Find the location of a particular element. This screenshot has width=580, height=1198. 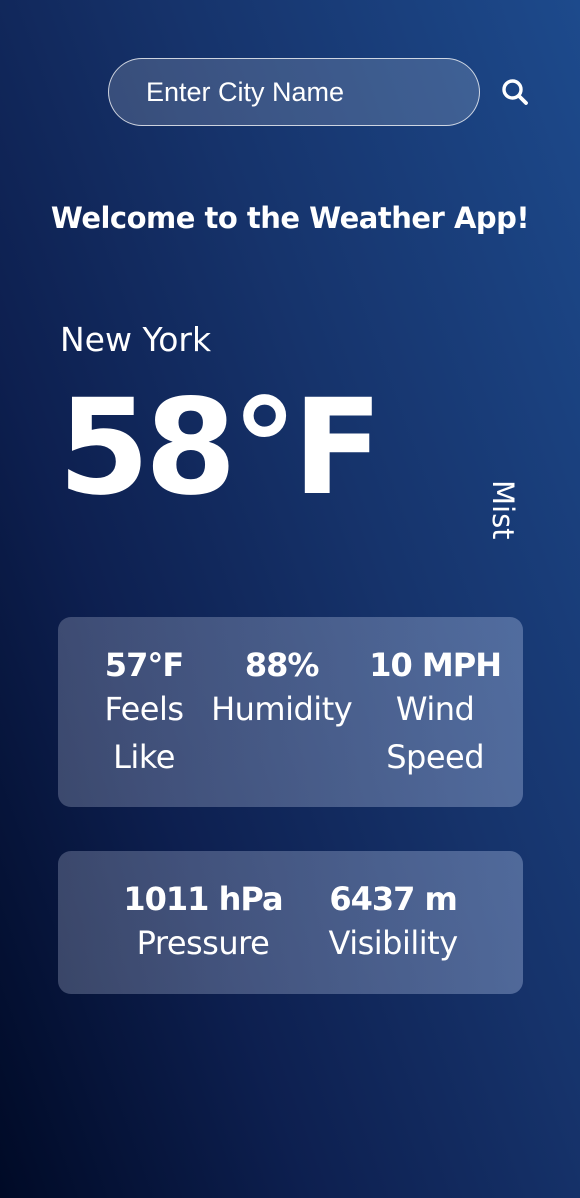

pressure-value: 1011 hPa is located at coordinates (203, 899).